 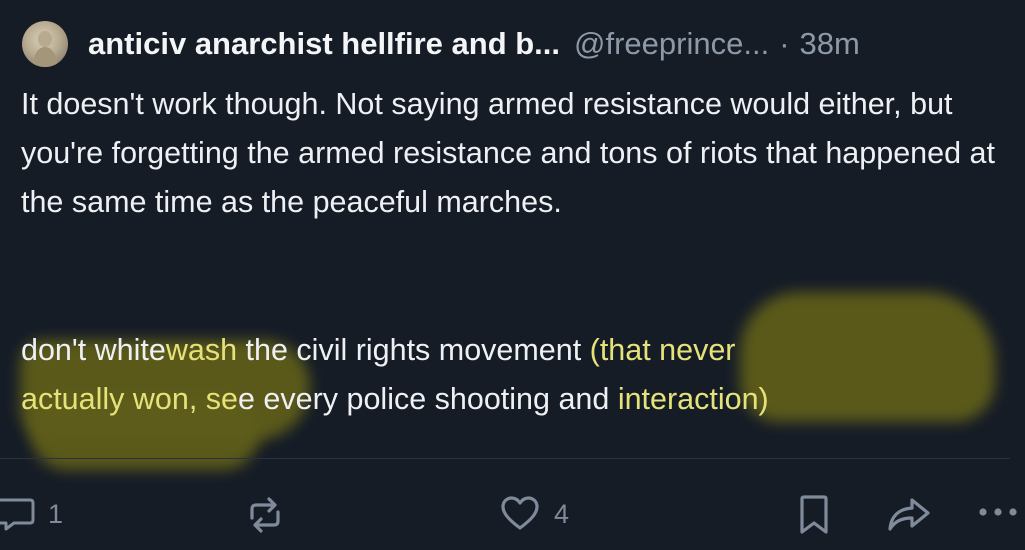 I want to click on bookmark-icon, so click(x=814, y=515).